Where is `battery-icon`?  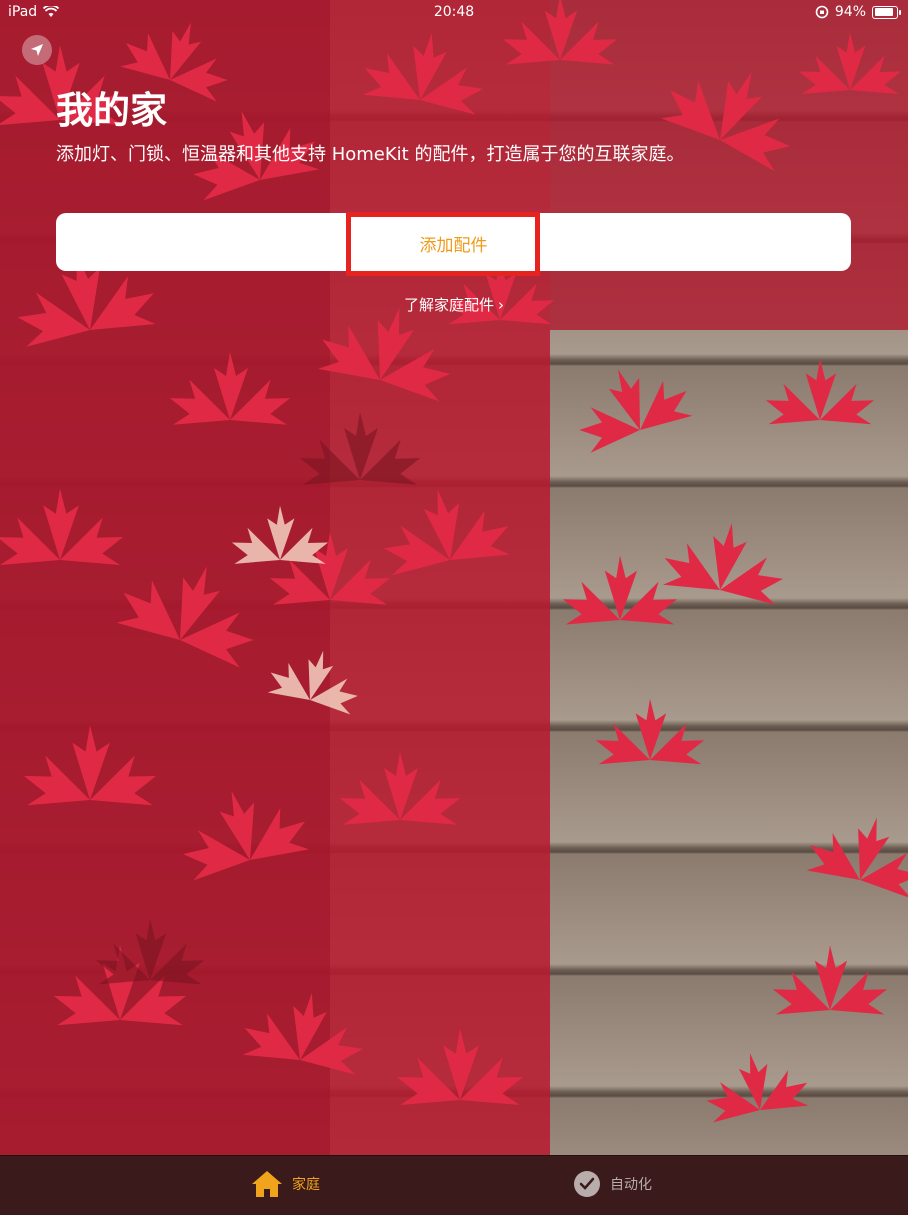 battery-icon is located at coordinates (886, 12).